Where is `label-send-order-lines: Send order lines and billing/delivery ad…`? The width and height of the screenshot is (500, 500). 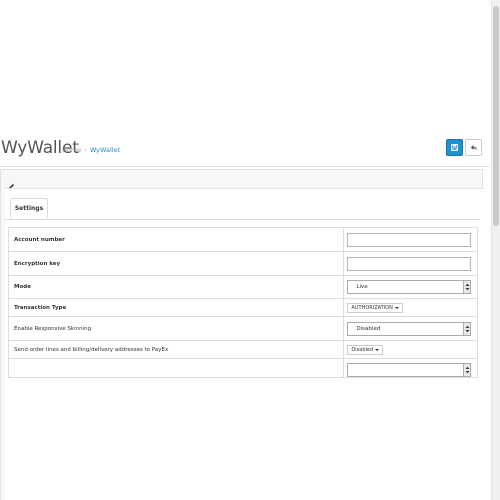 label-send-order-lines: Send order lines and billing/delivery ad… is located at coordinates (176, 349).